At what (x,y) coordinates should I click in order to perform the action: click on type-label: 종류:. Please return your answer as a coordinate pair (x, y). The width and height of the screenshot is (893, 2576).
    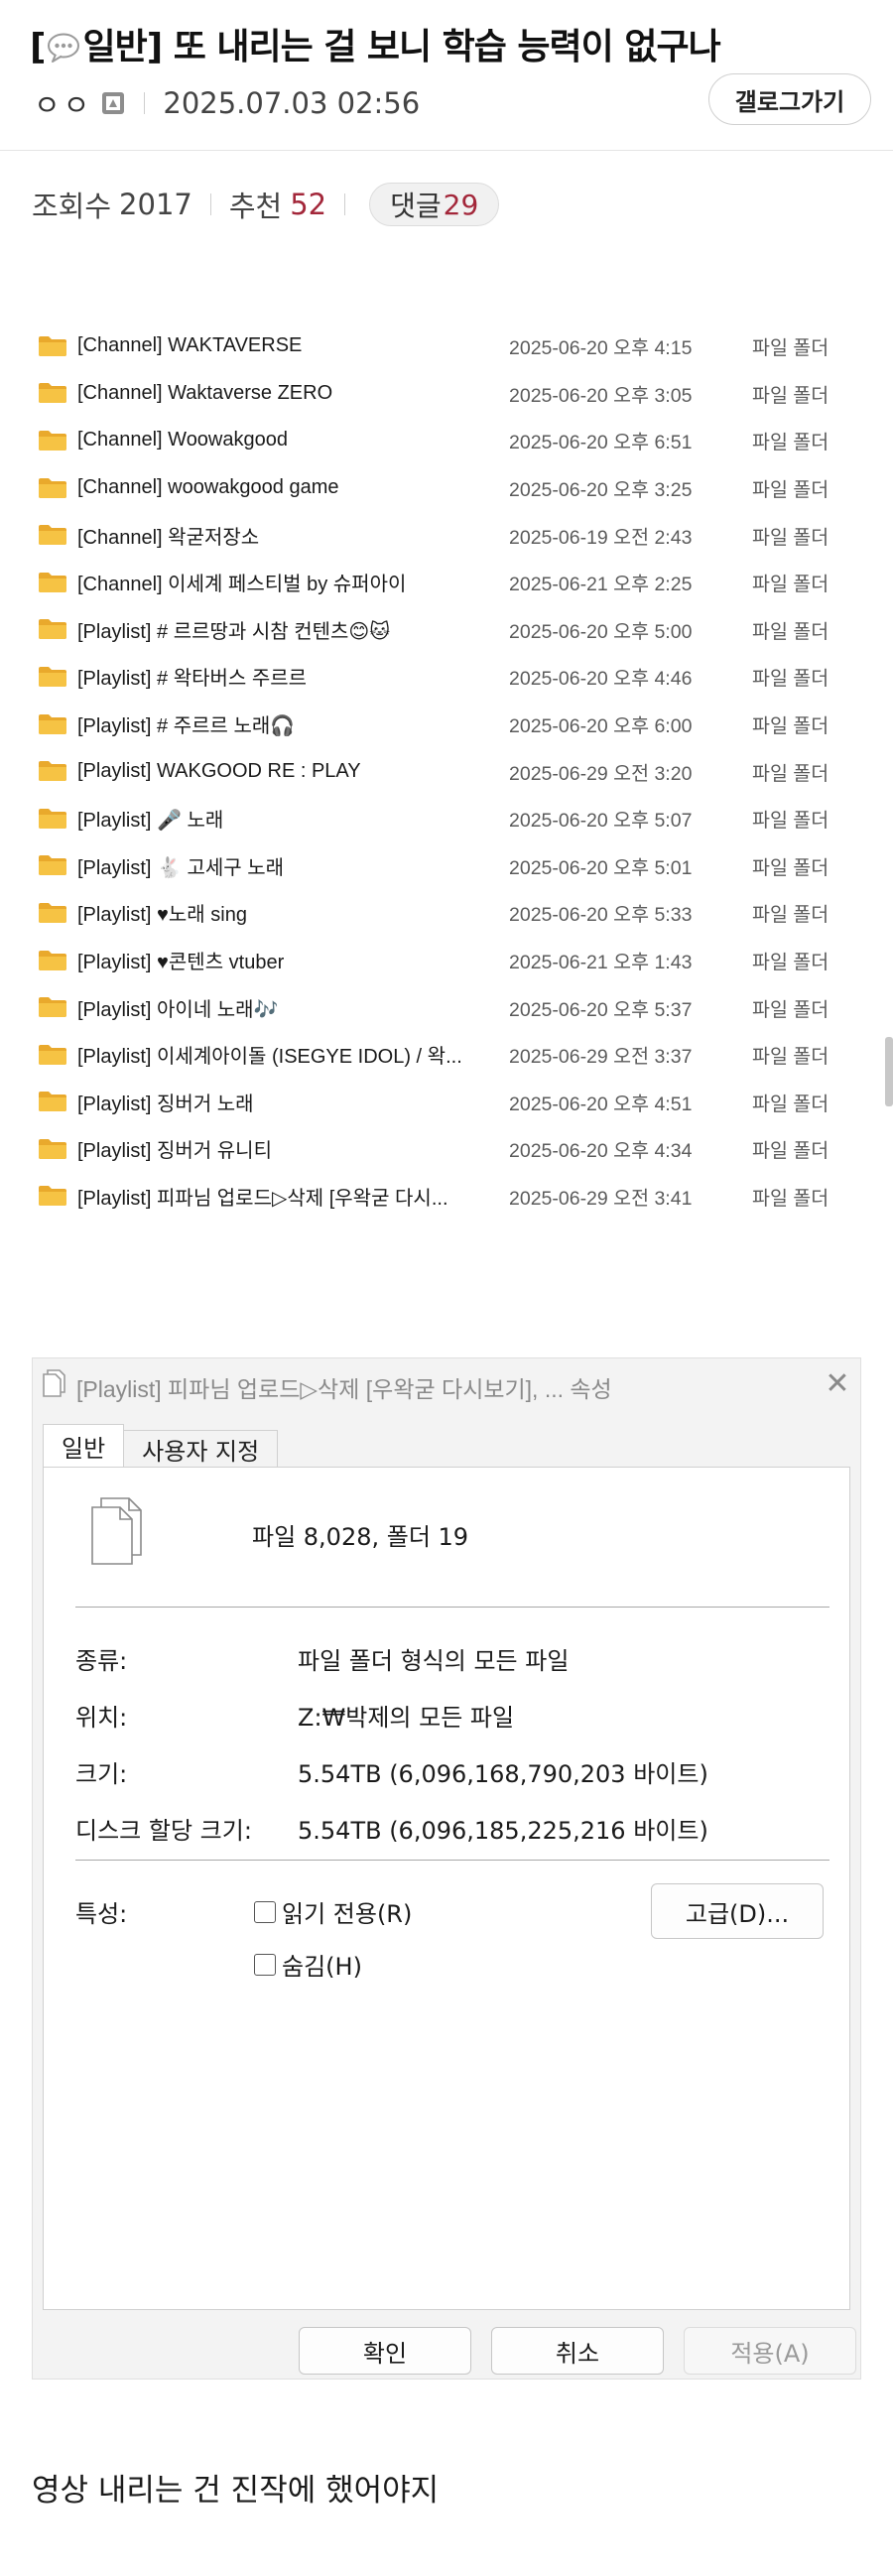
    Looking at the image, I should click on (101, 1661).